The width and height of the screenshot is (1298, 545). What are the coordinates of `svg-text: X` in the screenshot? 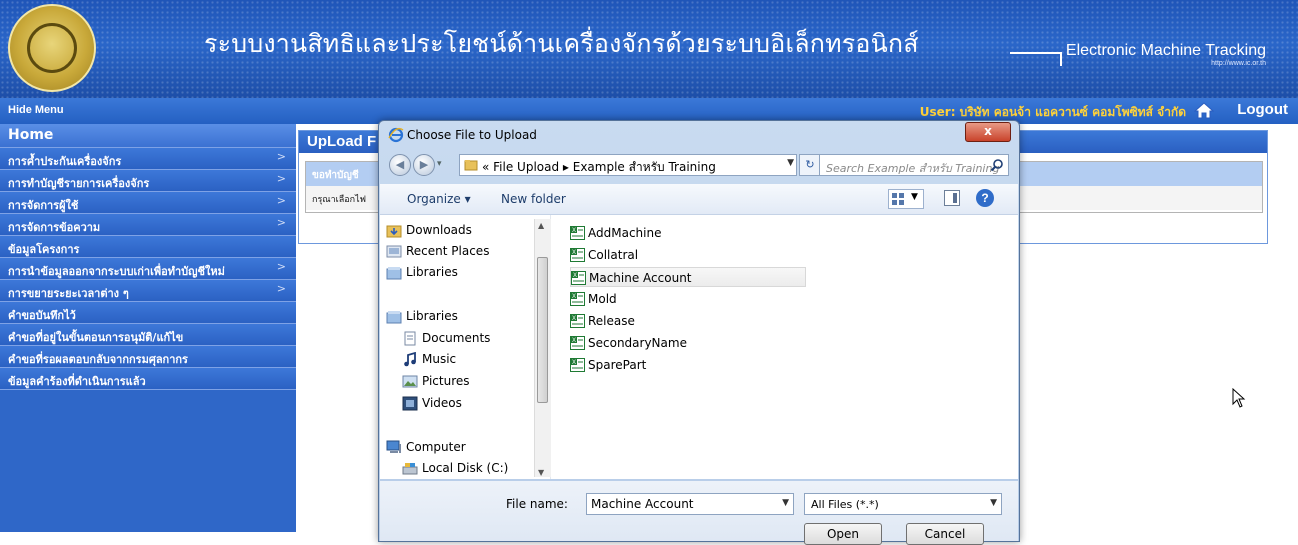 It's located at (574, 253).